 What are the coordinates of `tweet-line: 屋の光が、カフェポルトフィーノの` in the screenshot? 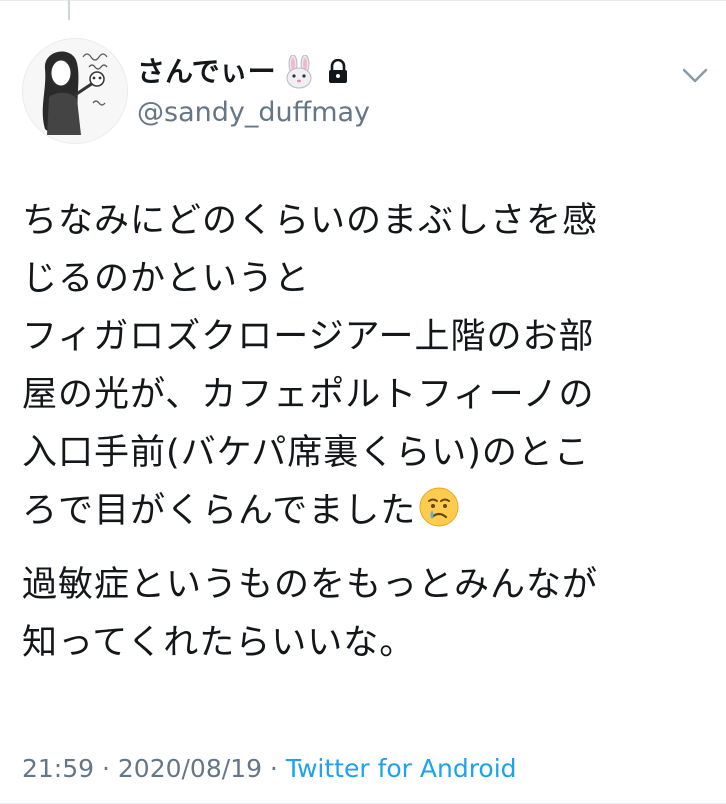 It's located at (308, 395).